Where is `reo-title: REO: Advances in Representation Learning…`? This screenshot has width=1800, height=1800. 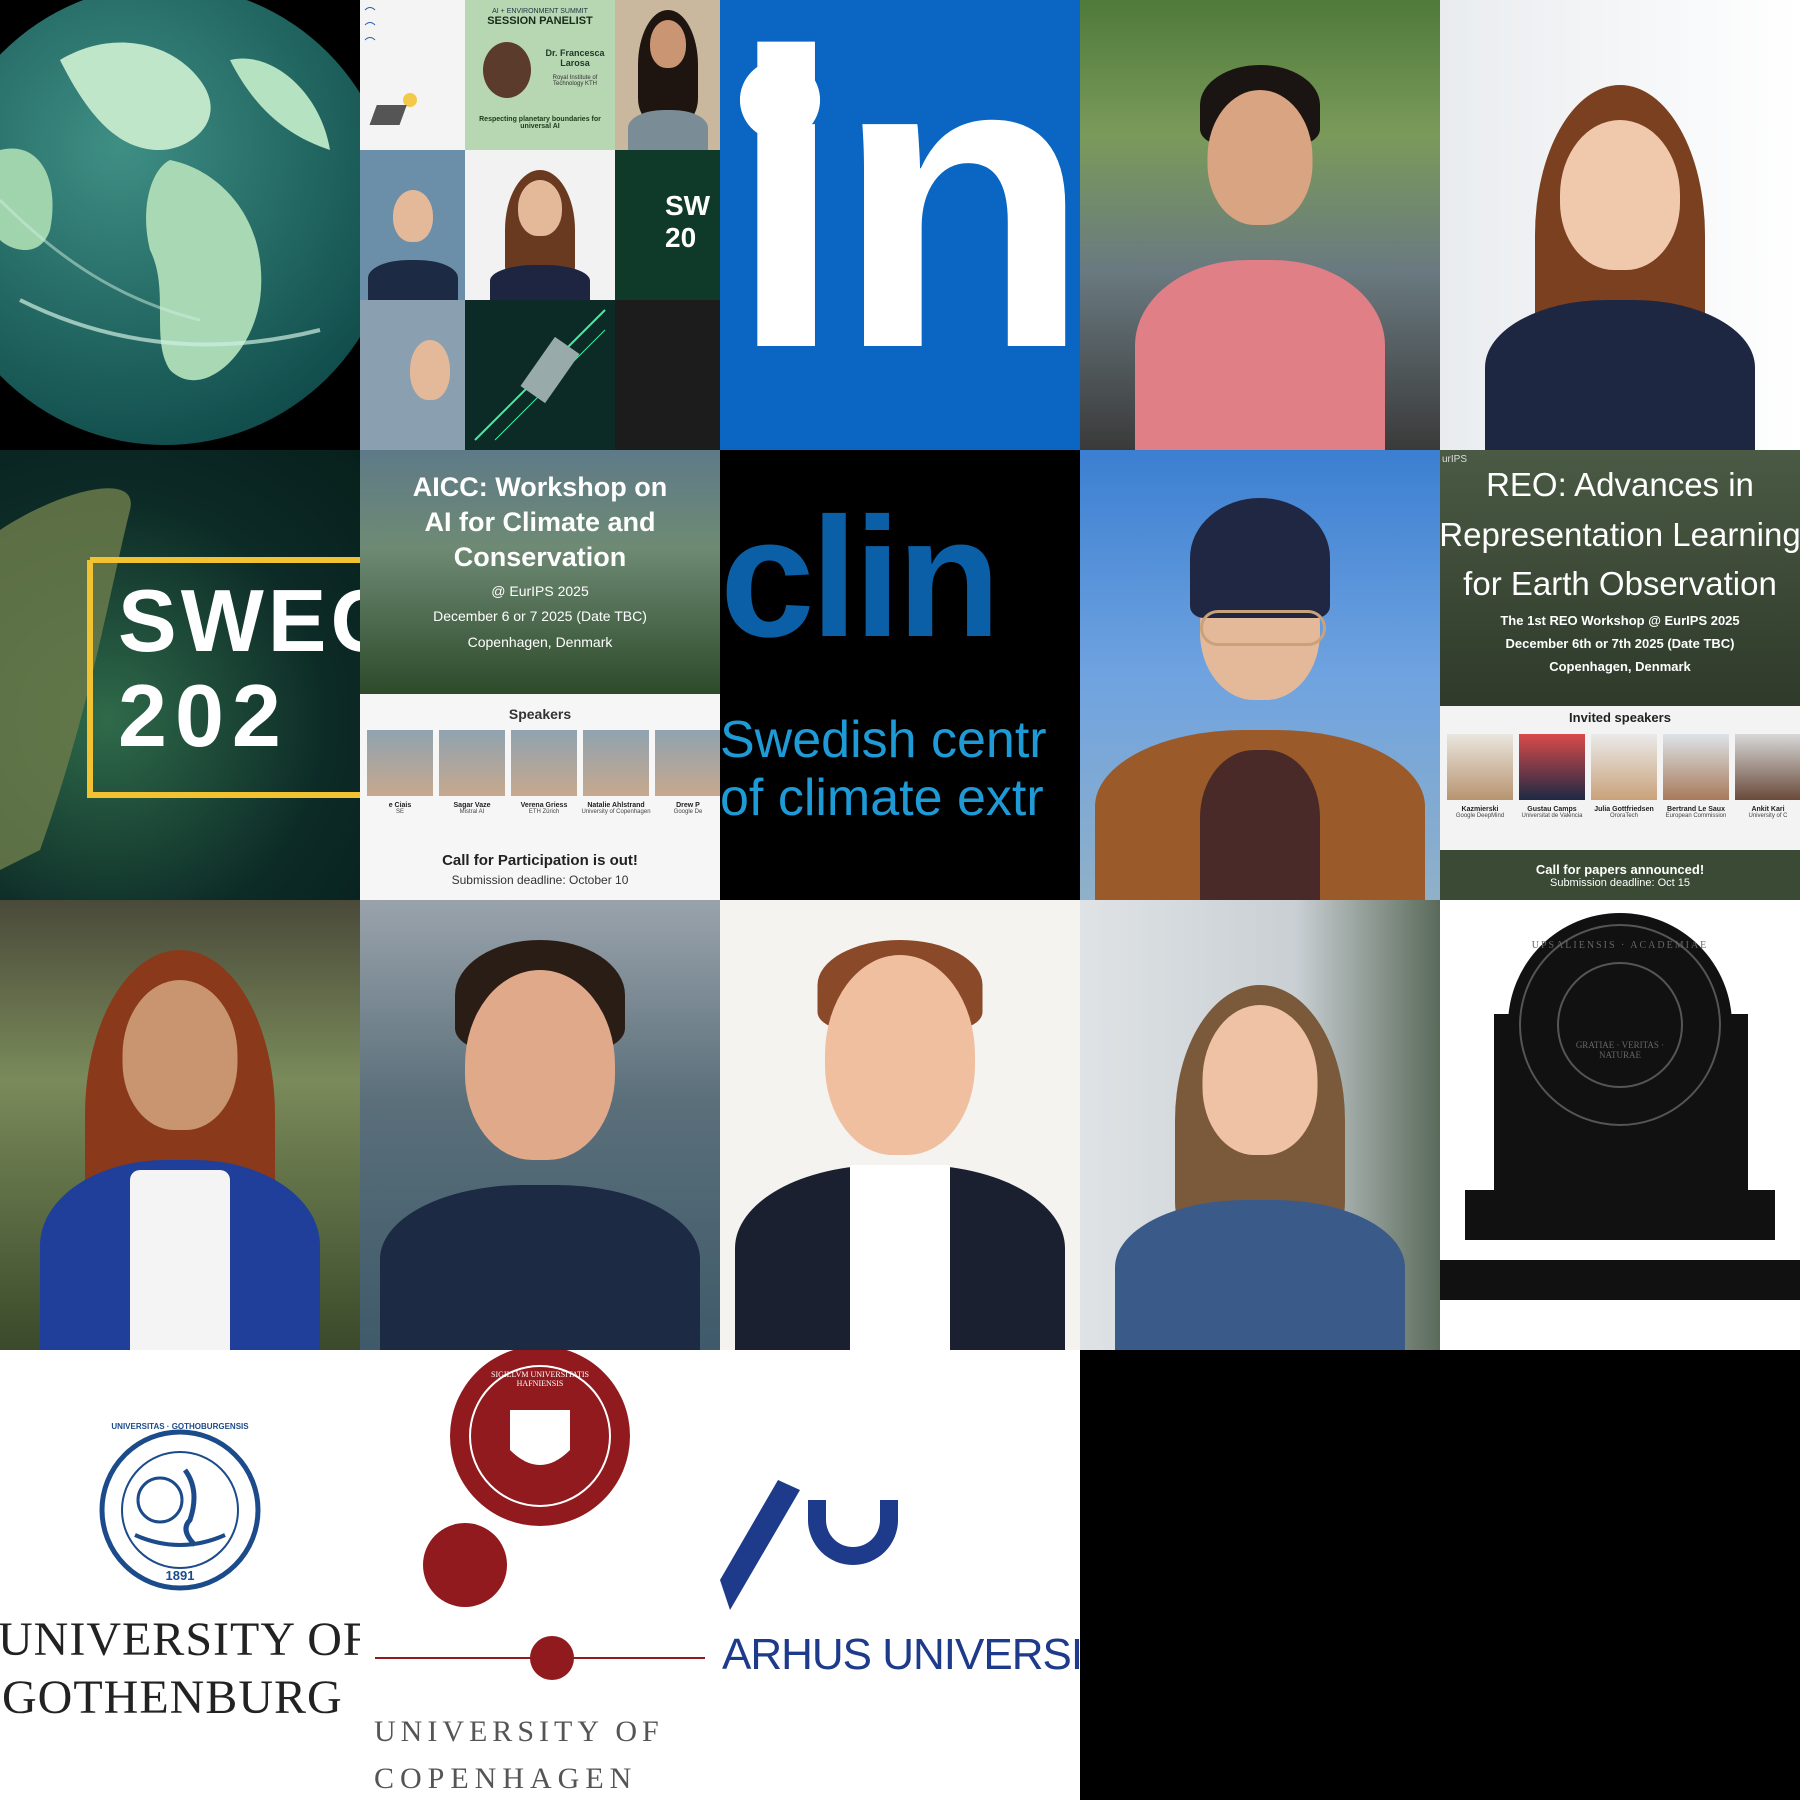 reo-title: REO: Advances in Representation Learning… is located at coordinates (1620, 534).